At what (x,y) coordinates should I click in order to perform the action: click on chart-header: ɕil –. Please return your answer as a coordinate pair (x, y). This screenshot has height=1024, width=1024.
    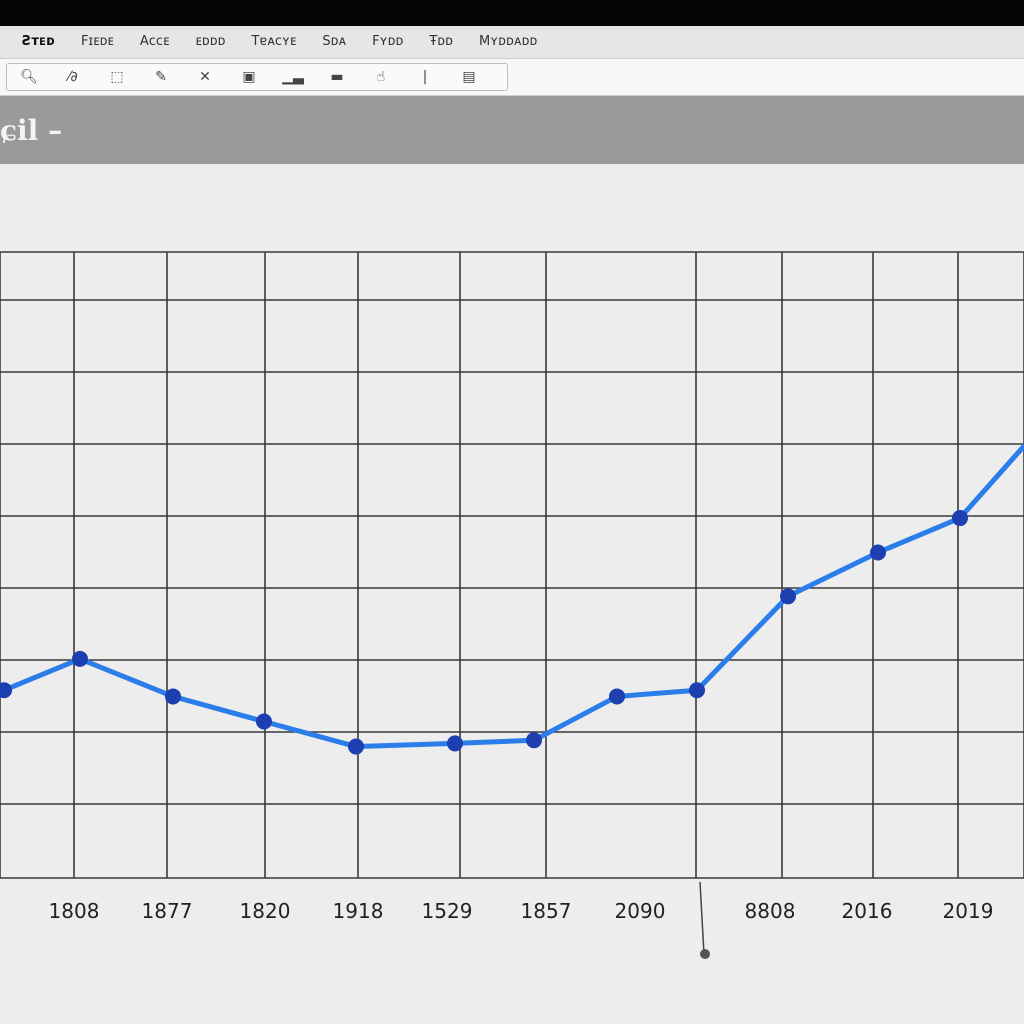
    Looking at the image, I should click on (512, 130).